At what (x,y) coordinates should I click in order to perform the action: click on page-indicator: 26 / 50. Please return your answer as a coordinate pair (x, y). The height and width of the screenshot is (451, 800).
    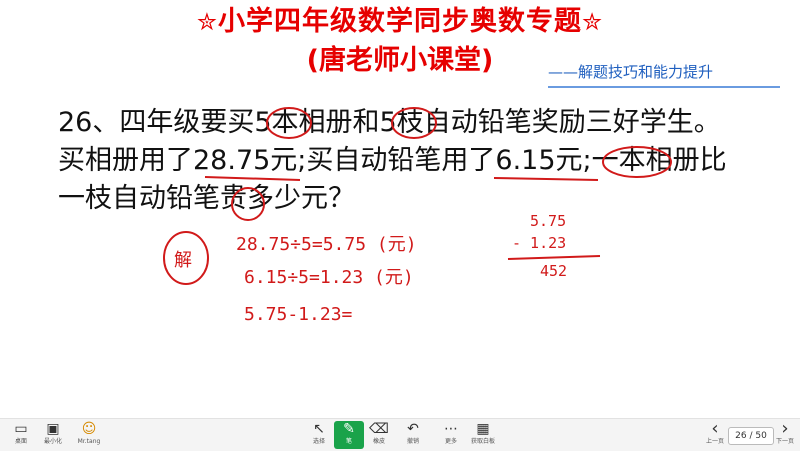
    Looking at the image, I should click on (751, 436).